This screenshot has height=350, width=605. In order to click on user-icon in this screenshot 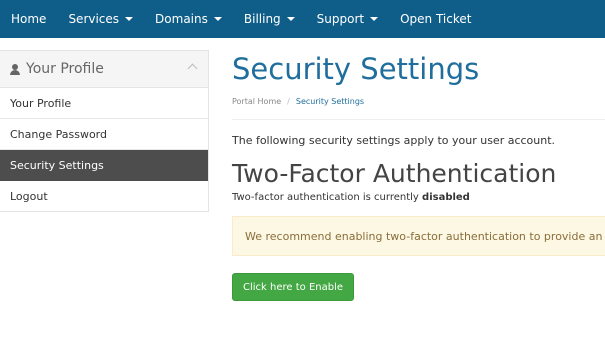, I will do `click(15, 69)`.